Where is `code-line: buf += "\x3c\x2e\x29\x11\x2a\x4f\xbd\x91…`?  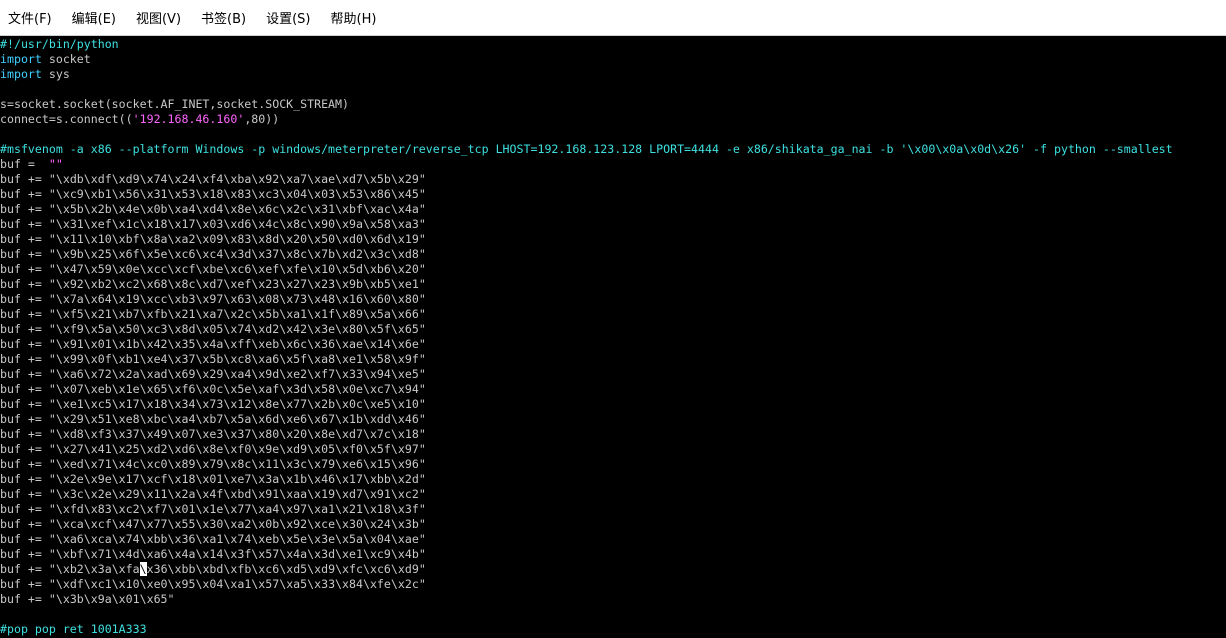
code-line: buf += "\x3c\x2e\x29\x11\x2a\x4f\xbd\x91… is located at coordinates (613, 494).